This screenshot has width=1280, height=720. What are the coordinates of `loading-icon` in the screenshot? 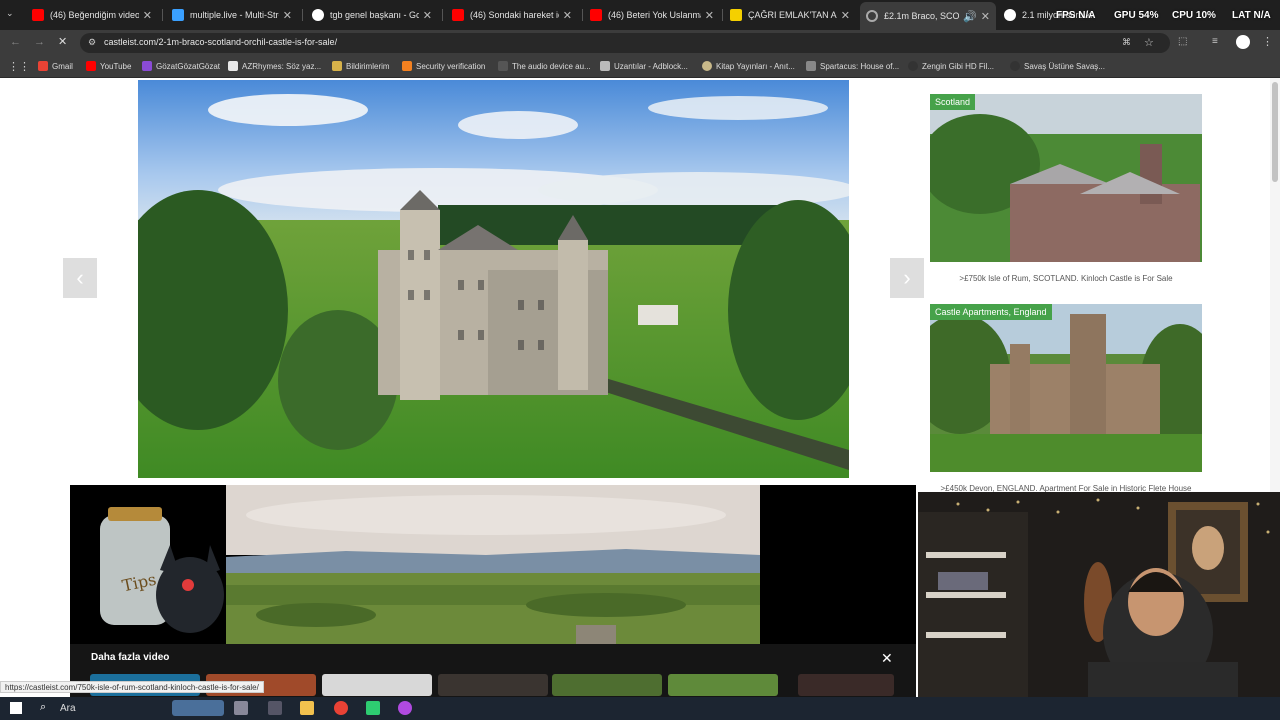 It's located at (872, 16).